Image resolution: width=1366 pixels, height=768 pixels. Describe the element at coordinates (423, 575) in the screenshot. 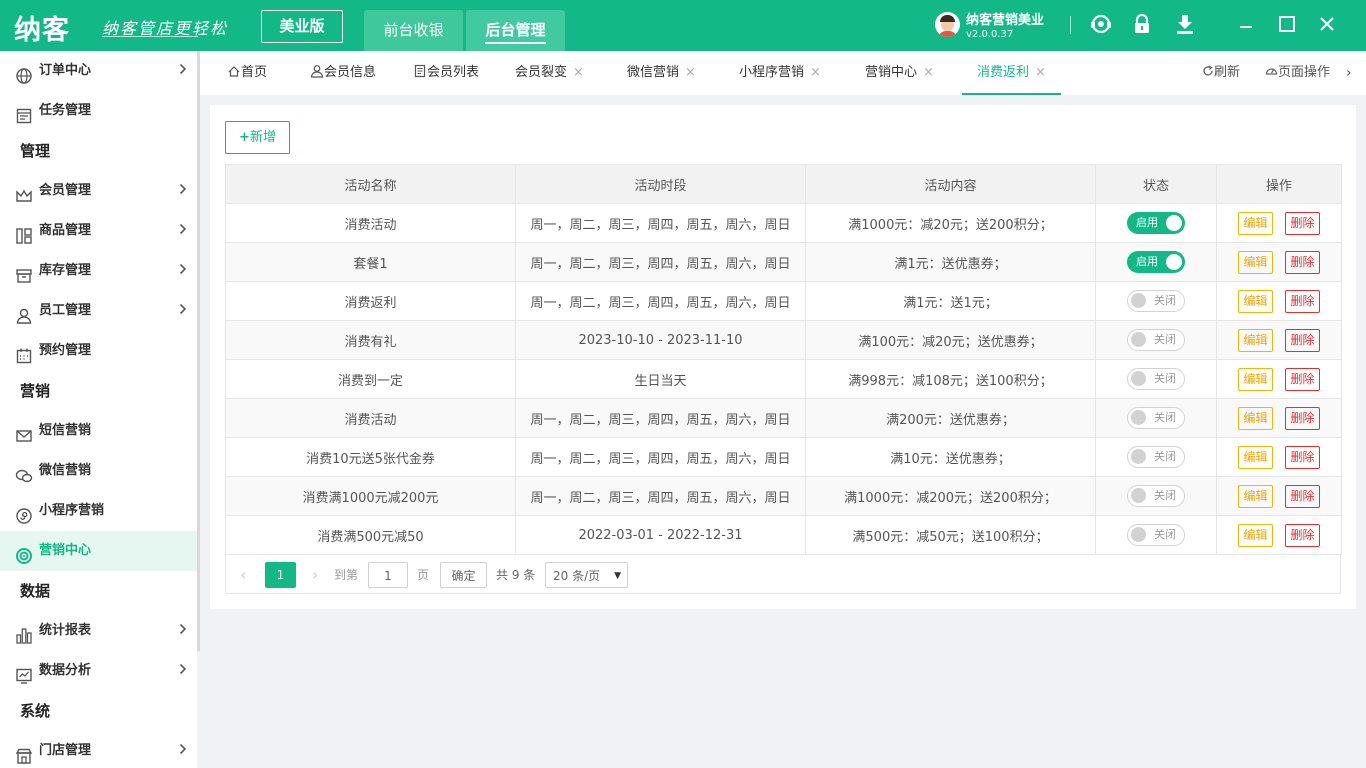

I see `page-unit-label: 页` at that location.